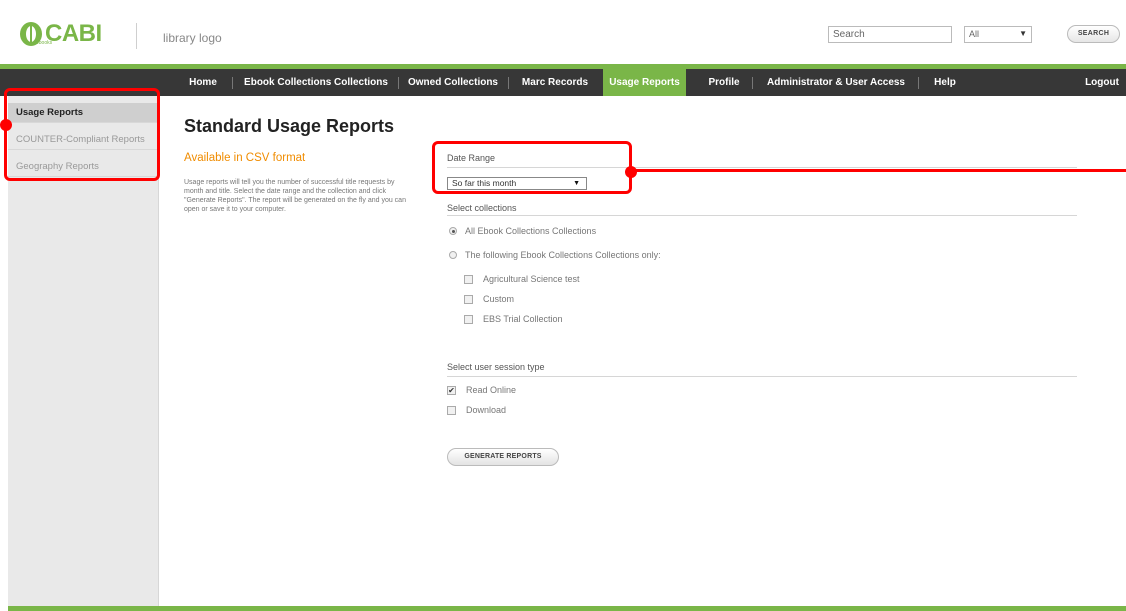 The width and height of the screenshot is (1126, 611). I want to click on nav-ebook-collections: Ebook Collections Collections, so click(316, 82).